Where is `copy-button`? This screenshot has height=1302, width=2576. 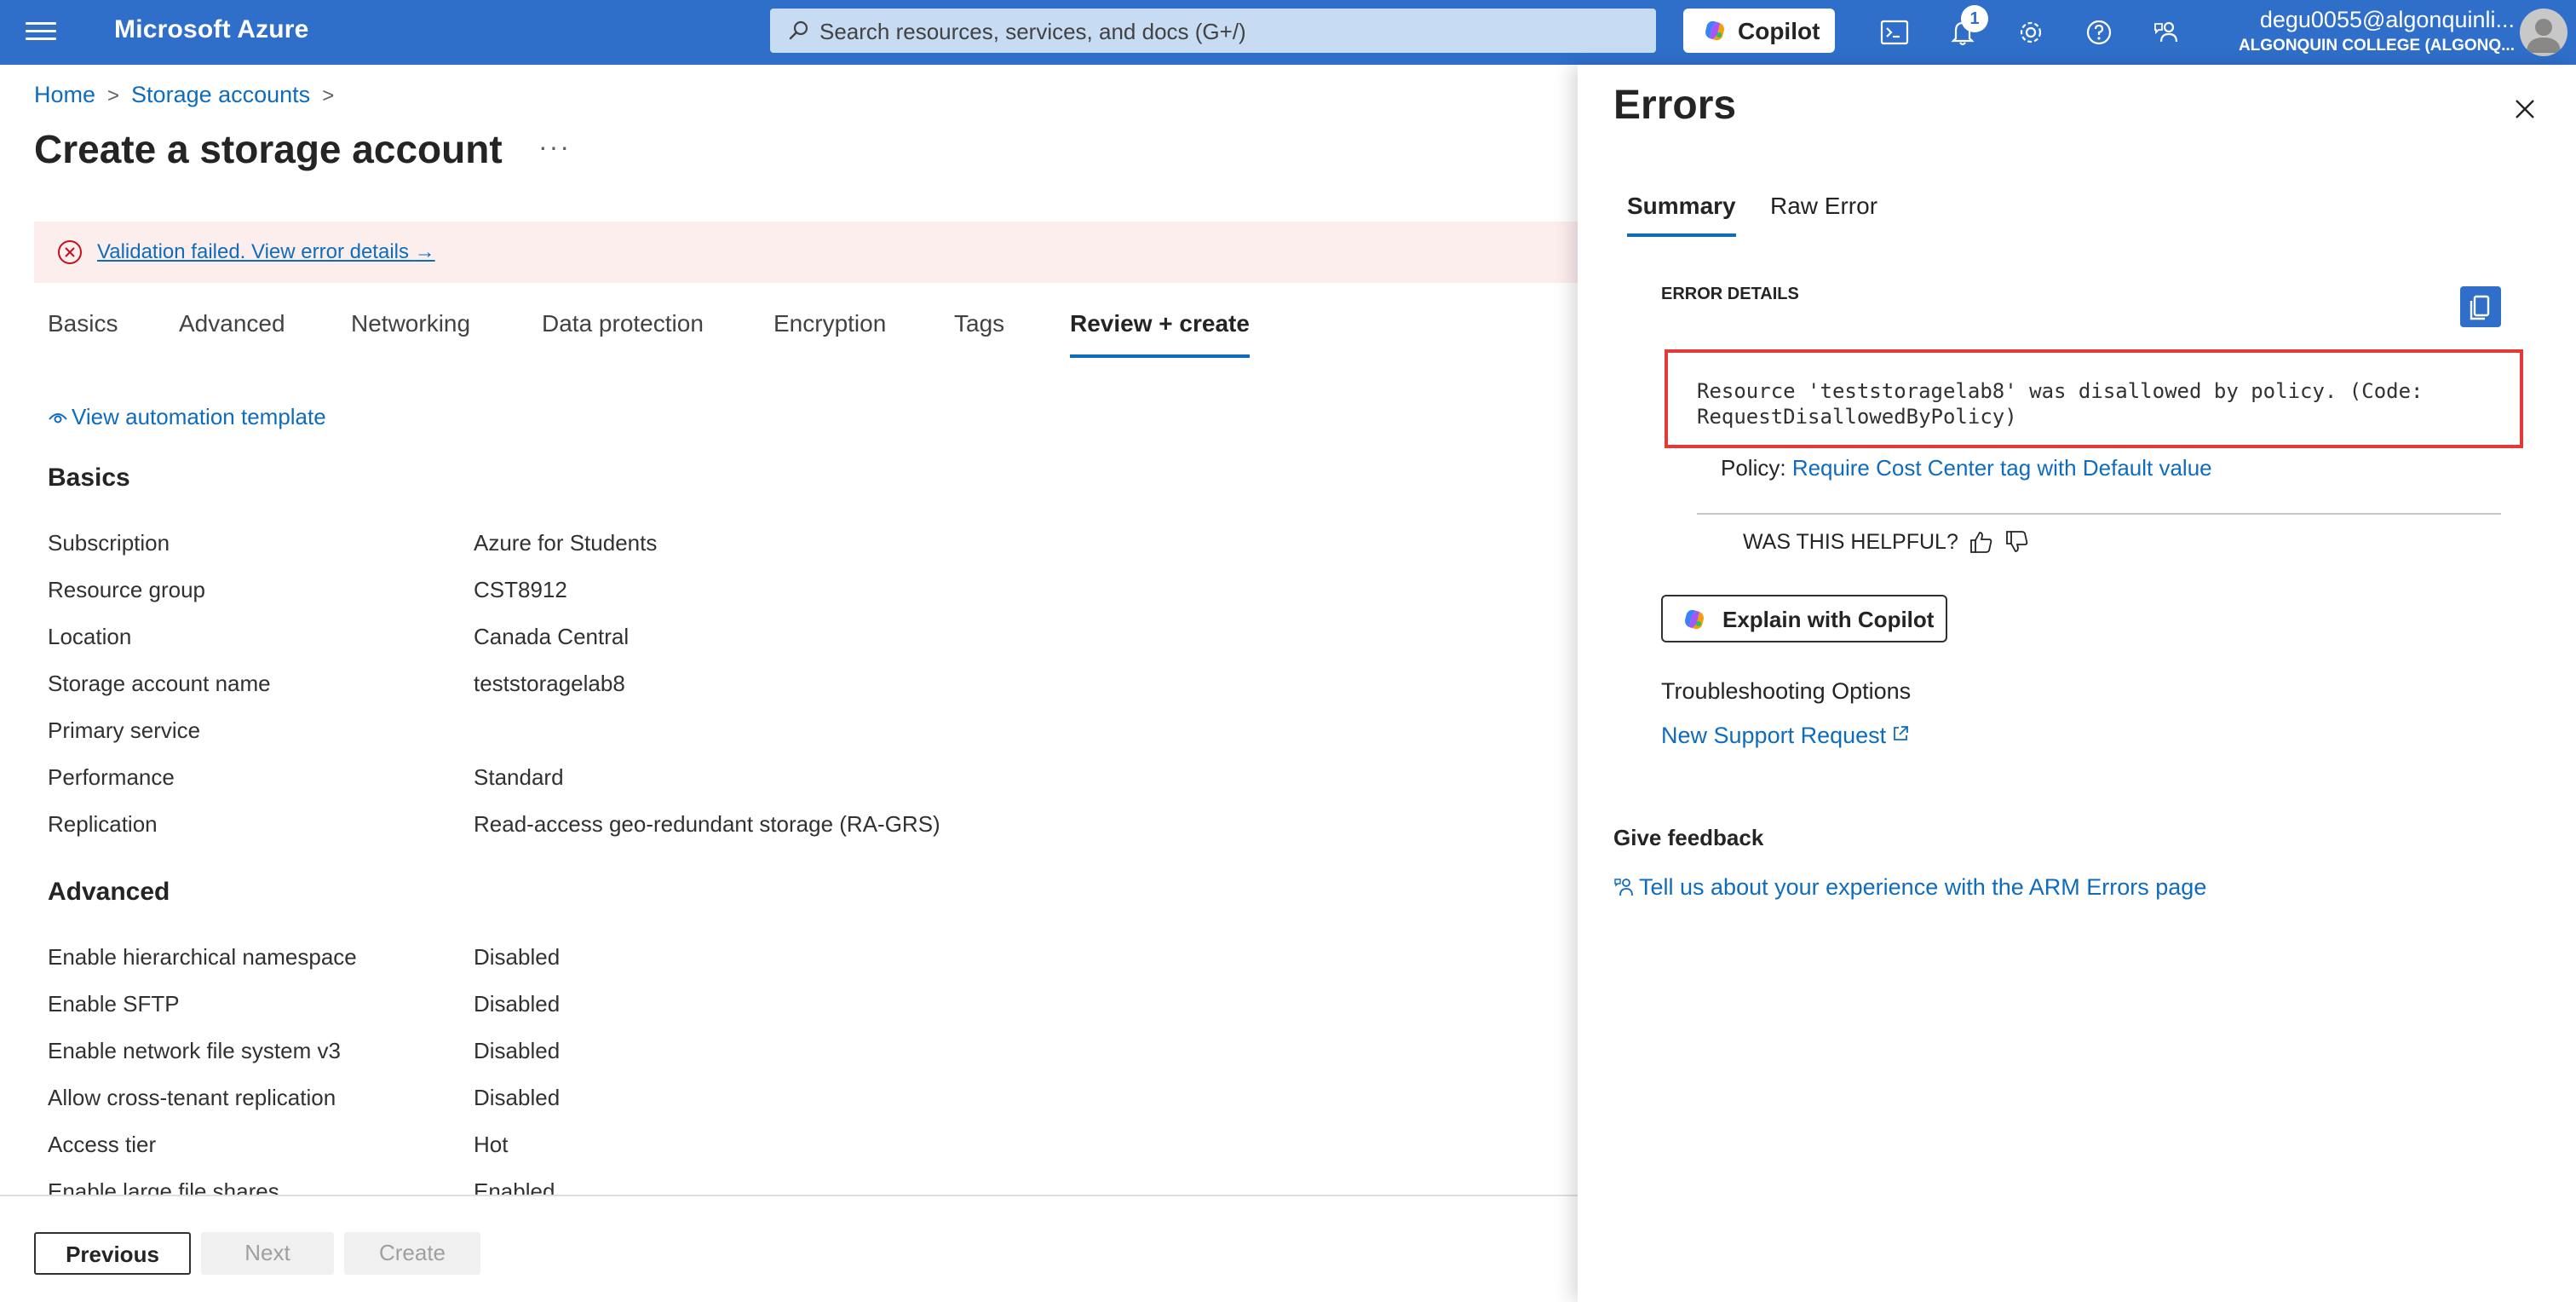 copy-button is located at coordinates (2481, 307).